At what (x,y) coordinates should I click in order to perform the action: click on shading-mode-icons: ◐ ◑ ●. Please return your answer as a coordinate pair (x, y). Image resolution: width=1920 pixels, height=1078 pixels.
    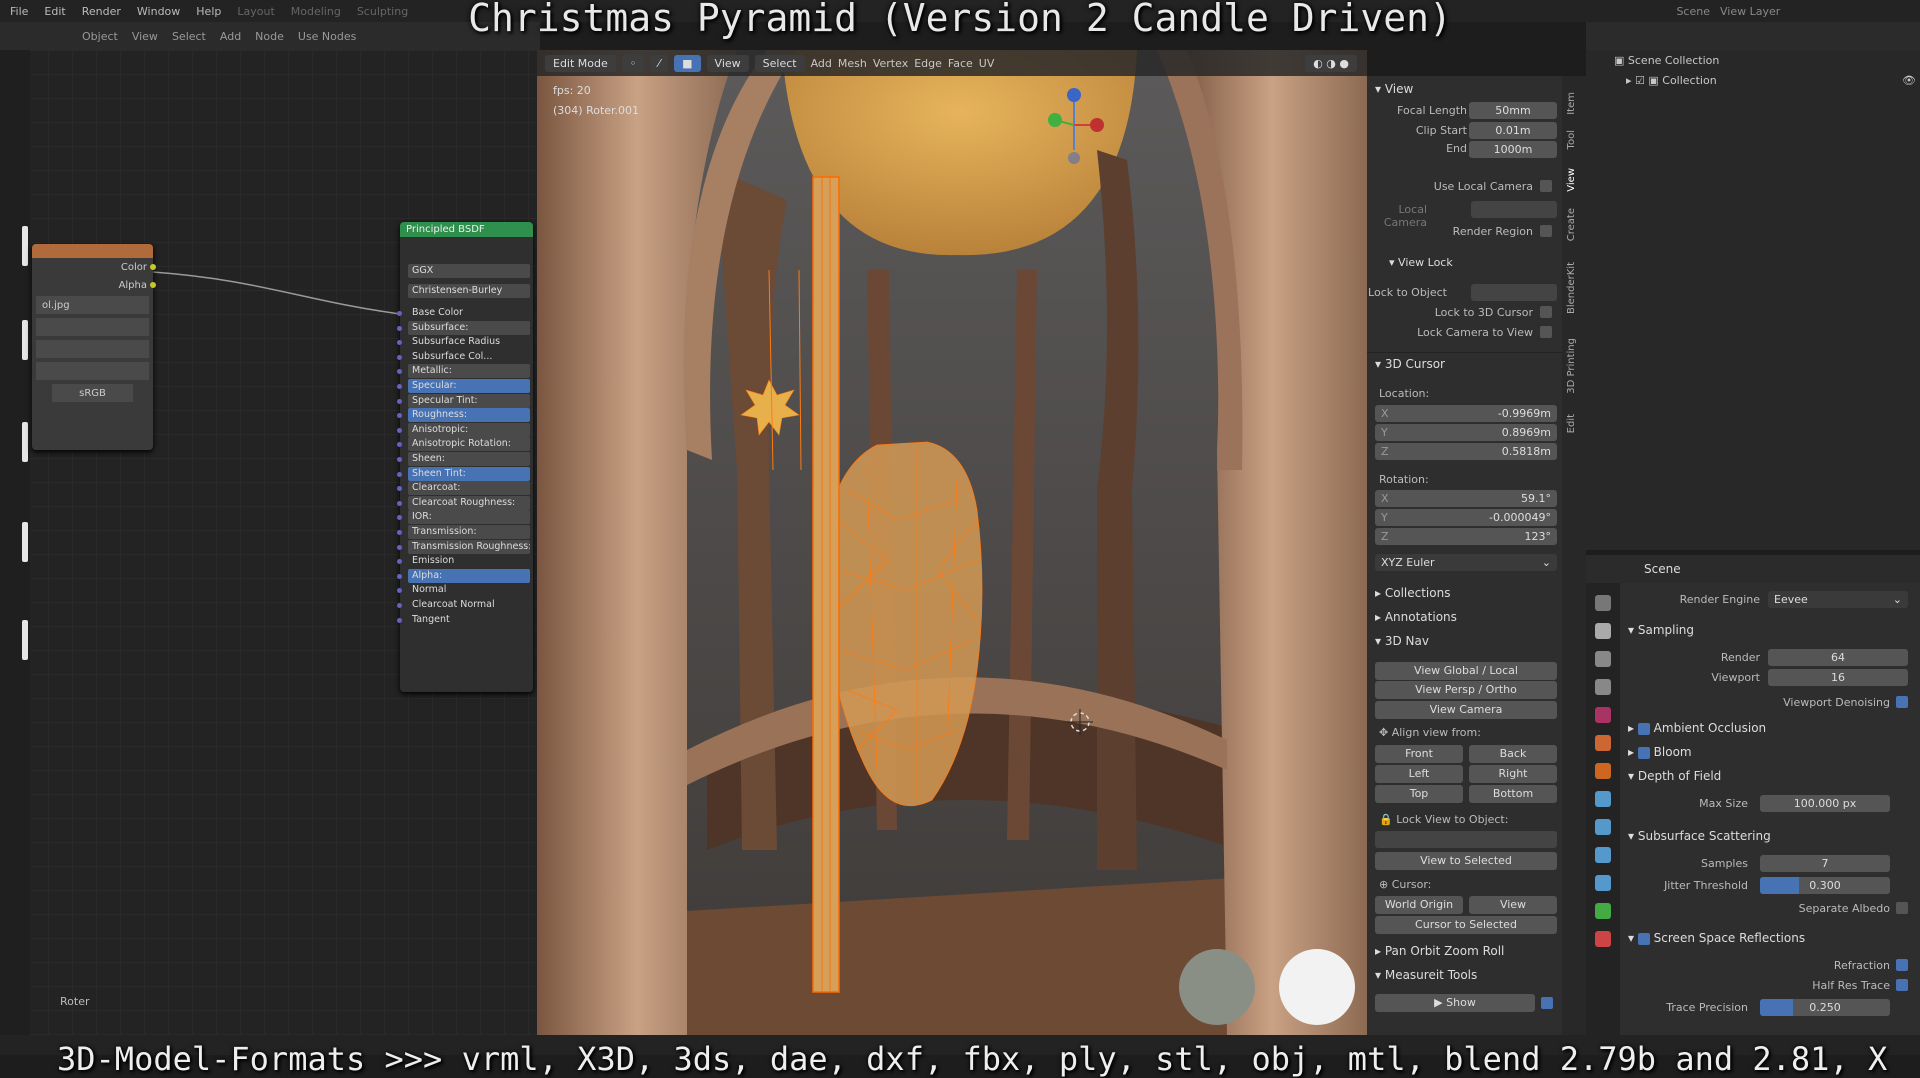
    Looking at the image, I should click on (1331, 63).